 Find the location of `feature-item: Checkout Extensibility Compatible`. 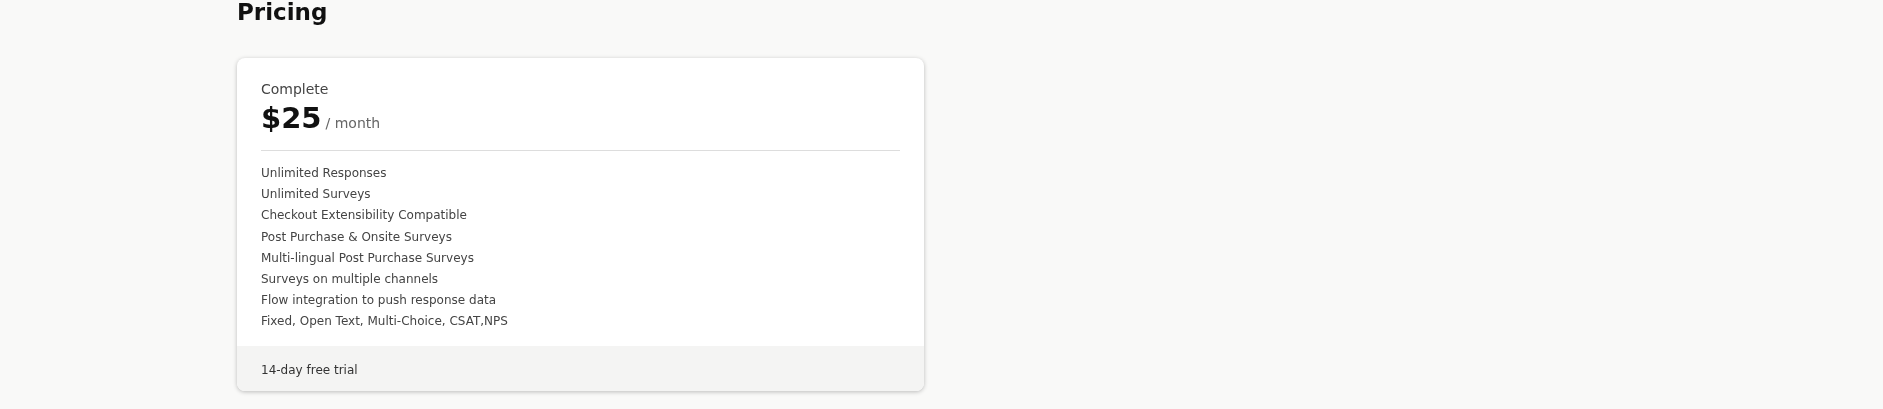

feature-item: Checkout Extensibility Compatible is located at coordinates (364, 216).